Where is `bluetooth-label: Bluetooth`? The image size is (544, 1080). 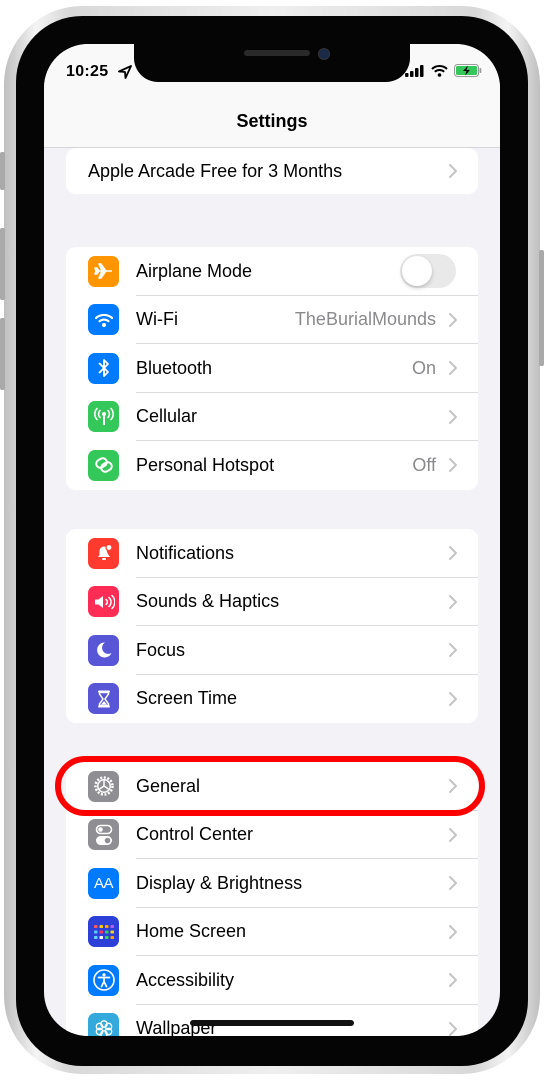 bluetooth-label: Bluetooth is located at coordinates (174, 367).